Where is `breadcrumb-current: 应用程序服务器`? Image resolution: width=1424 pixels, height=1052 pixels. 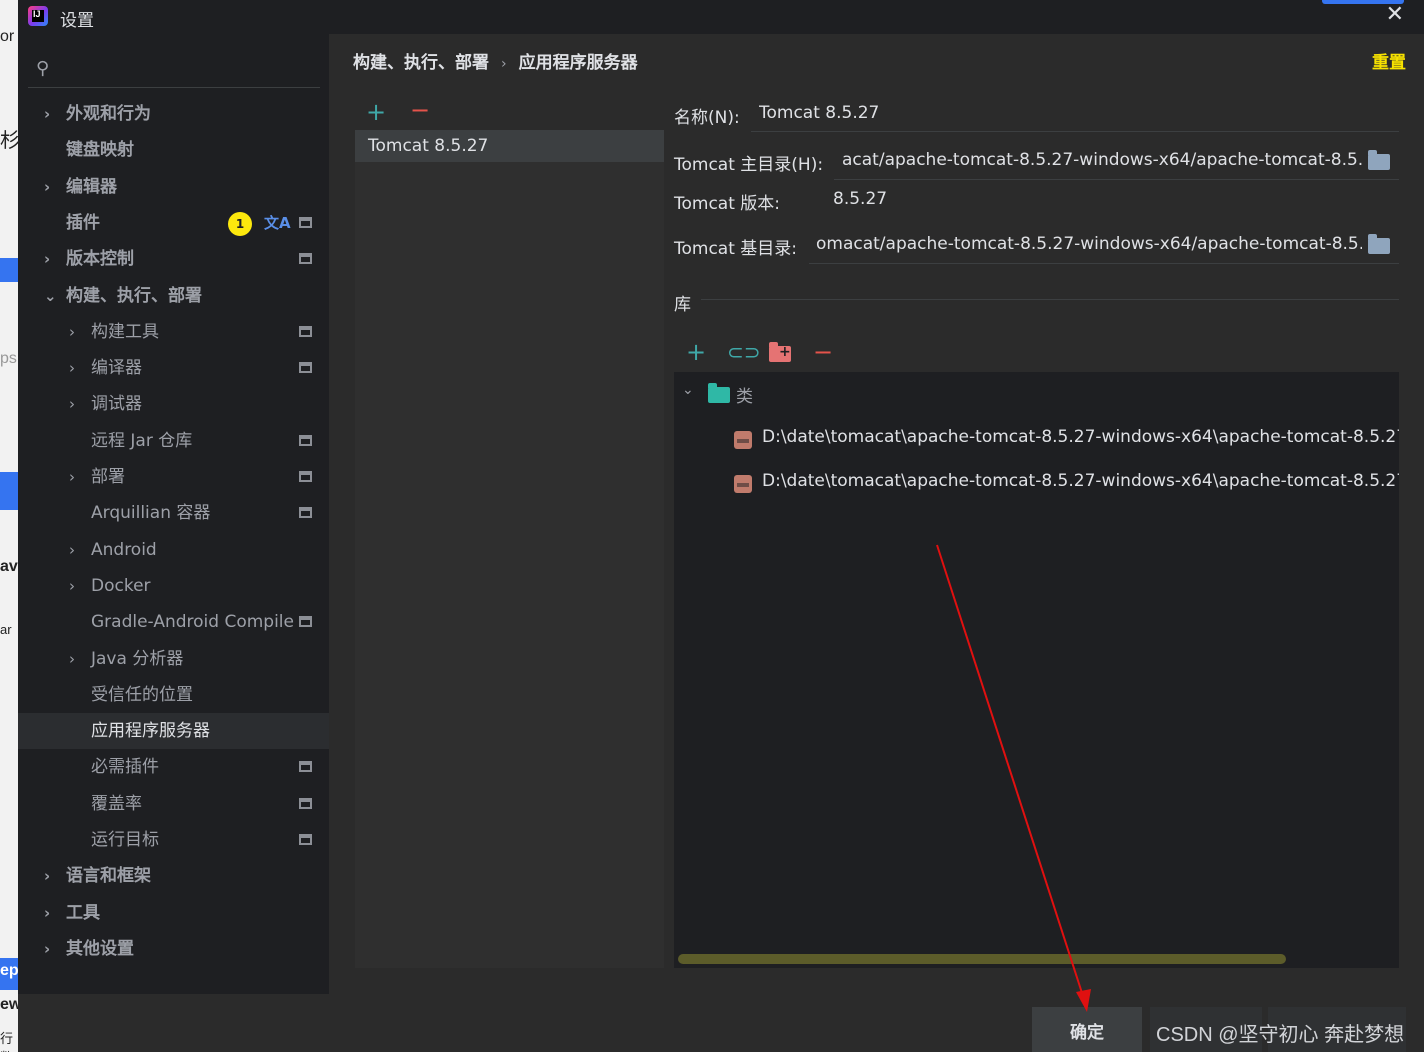
breadcrumb-current: 应用程序服务器 is located at coordinates (578, 63).